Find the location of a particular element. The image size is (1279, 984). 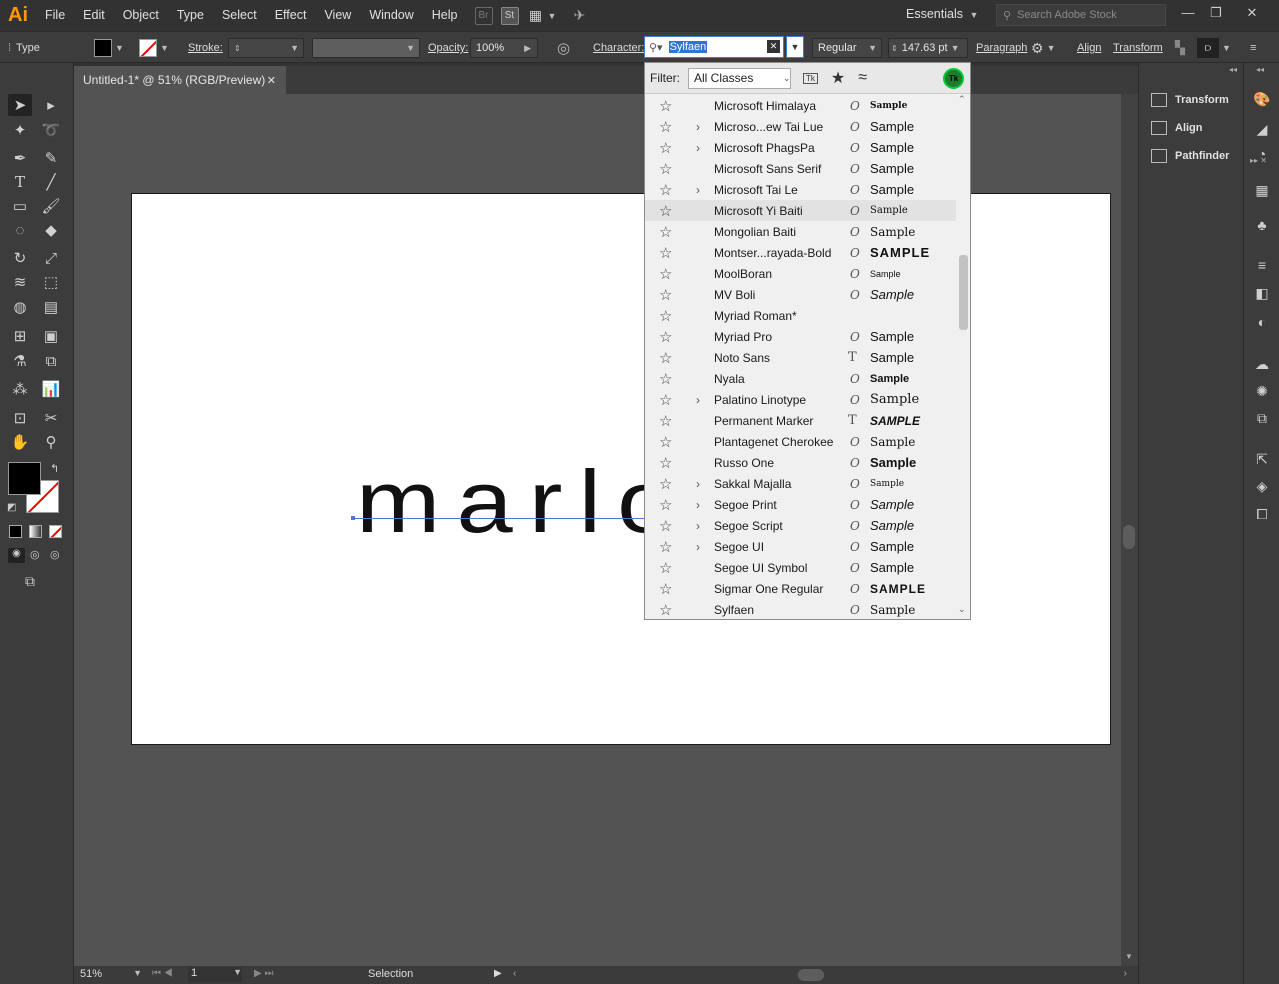

blend-tool-icon: ⧉ is located at coordinates (51, 361).